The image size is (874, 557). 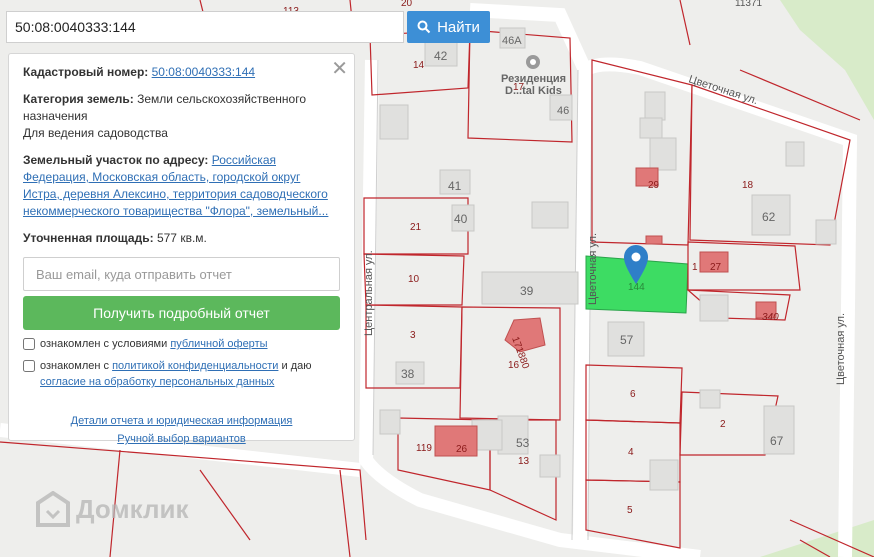 What do you see at coordinates (416, 227) in the screenshot?
I see `label-21: 21` at bounding box center [416, 227].